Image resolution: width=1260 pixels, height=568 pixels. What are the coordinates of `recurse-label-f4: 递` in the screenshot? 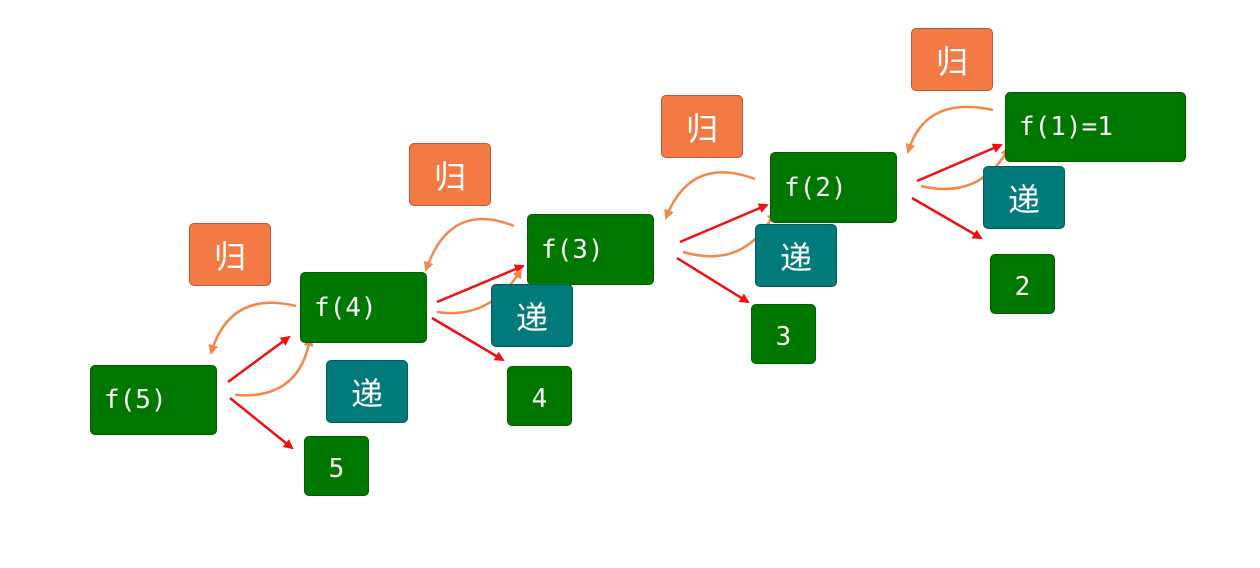 It's located at (532, 315).